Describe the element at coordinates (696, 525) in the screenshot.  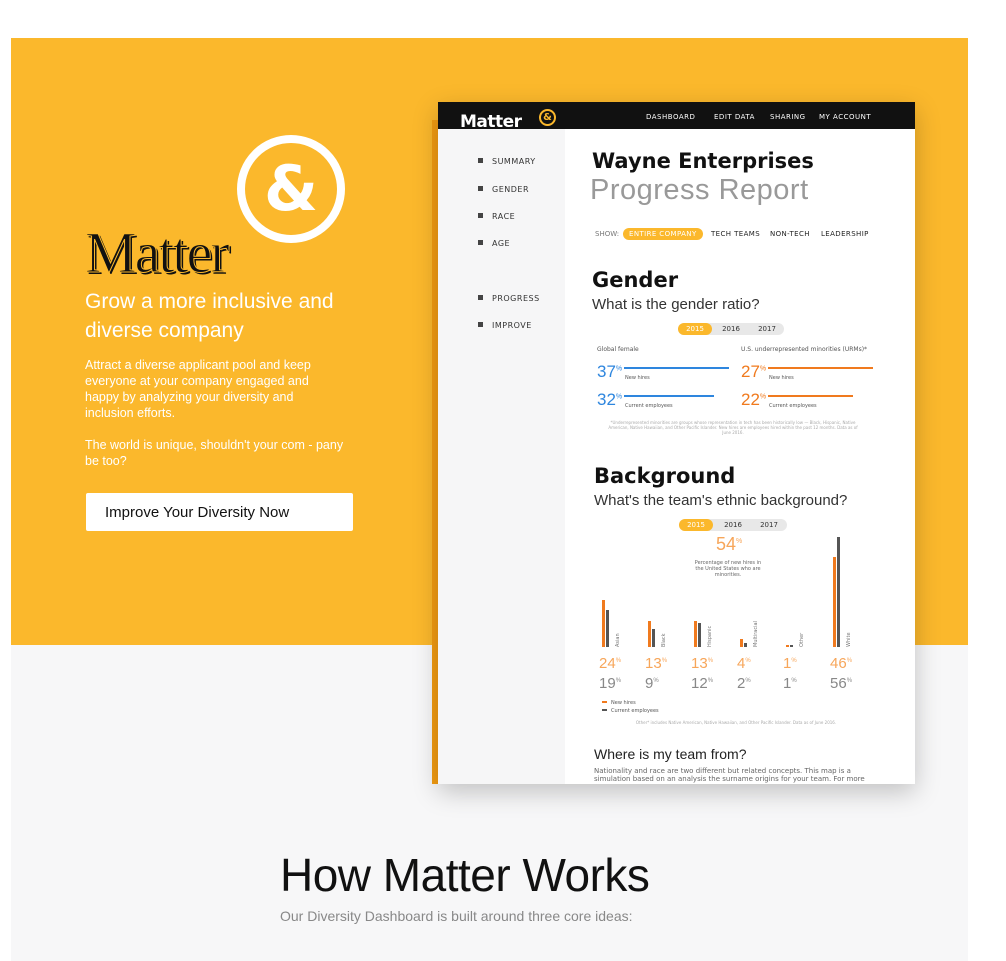
I see `background-year-2015: 2015` at that location.